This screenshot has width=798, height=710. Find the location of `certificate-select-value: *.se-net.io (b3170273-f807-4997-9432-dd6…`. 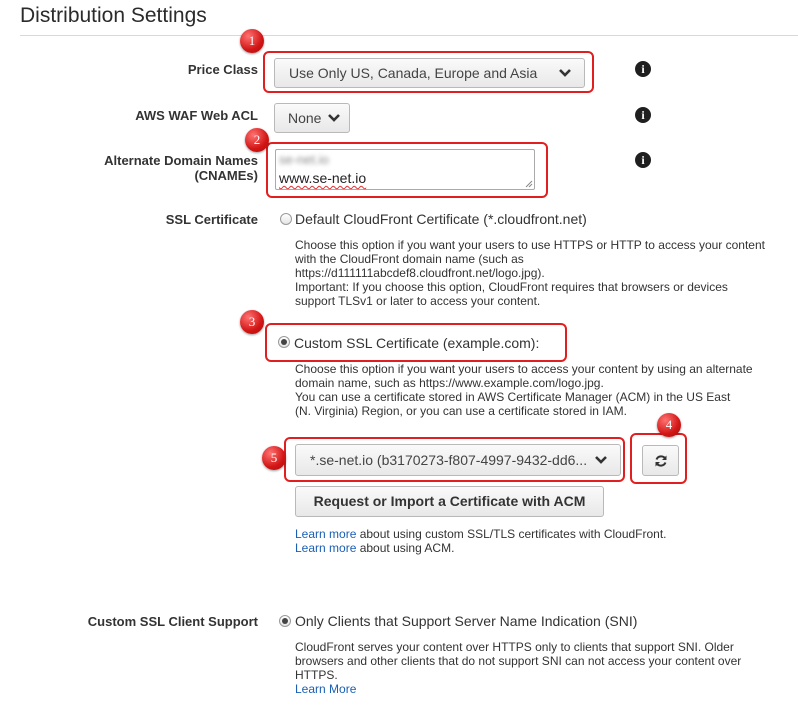

certificate-select-value: *.se-net.io (b3170273-f807-4997-9432-dd6… is located at coordinates (449, 460).